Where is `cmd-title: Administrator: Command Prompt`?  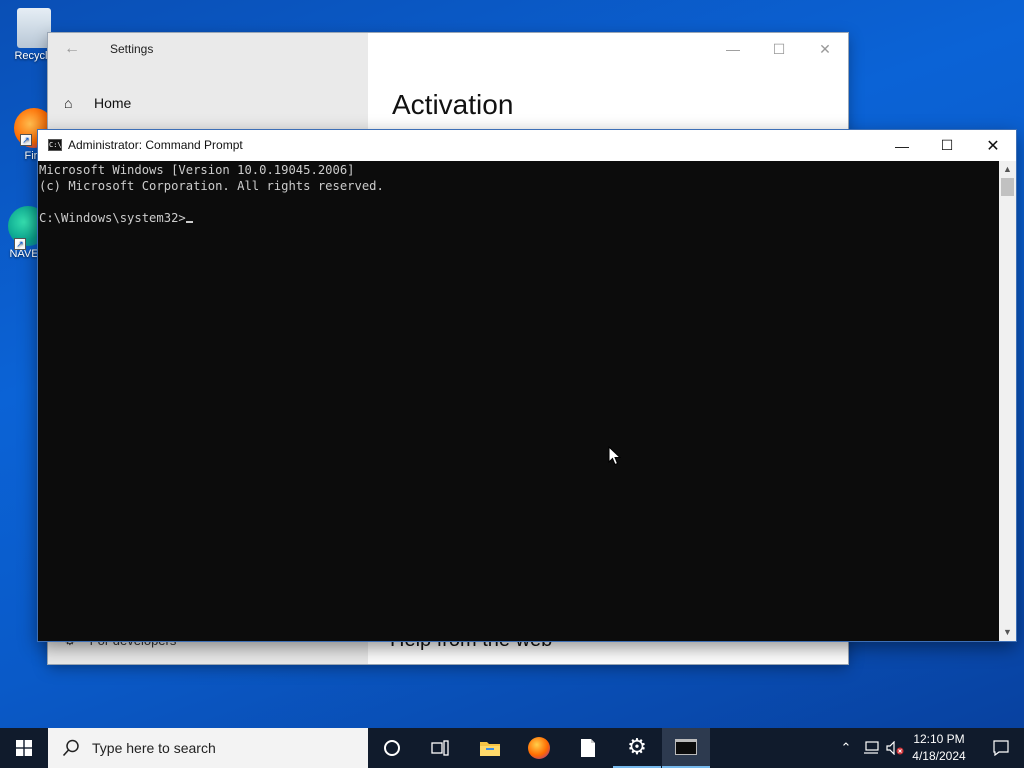 cmd-title: Administrator: Command Prompt is located at coordinates (155, 145).